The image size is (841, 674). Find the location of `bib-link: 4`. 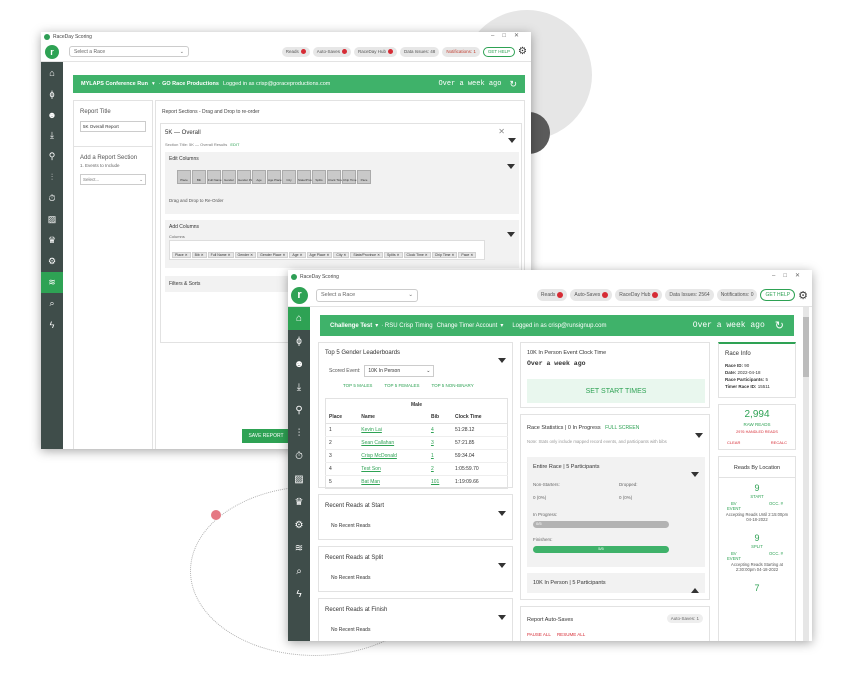

bib-link: 4 is located at coordinates (440, 430).